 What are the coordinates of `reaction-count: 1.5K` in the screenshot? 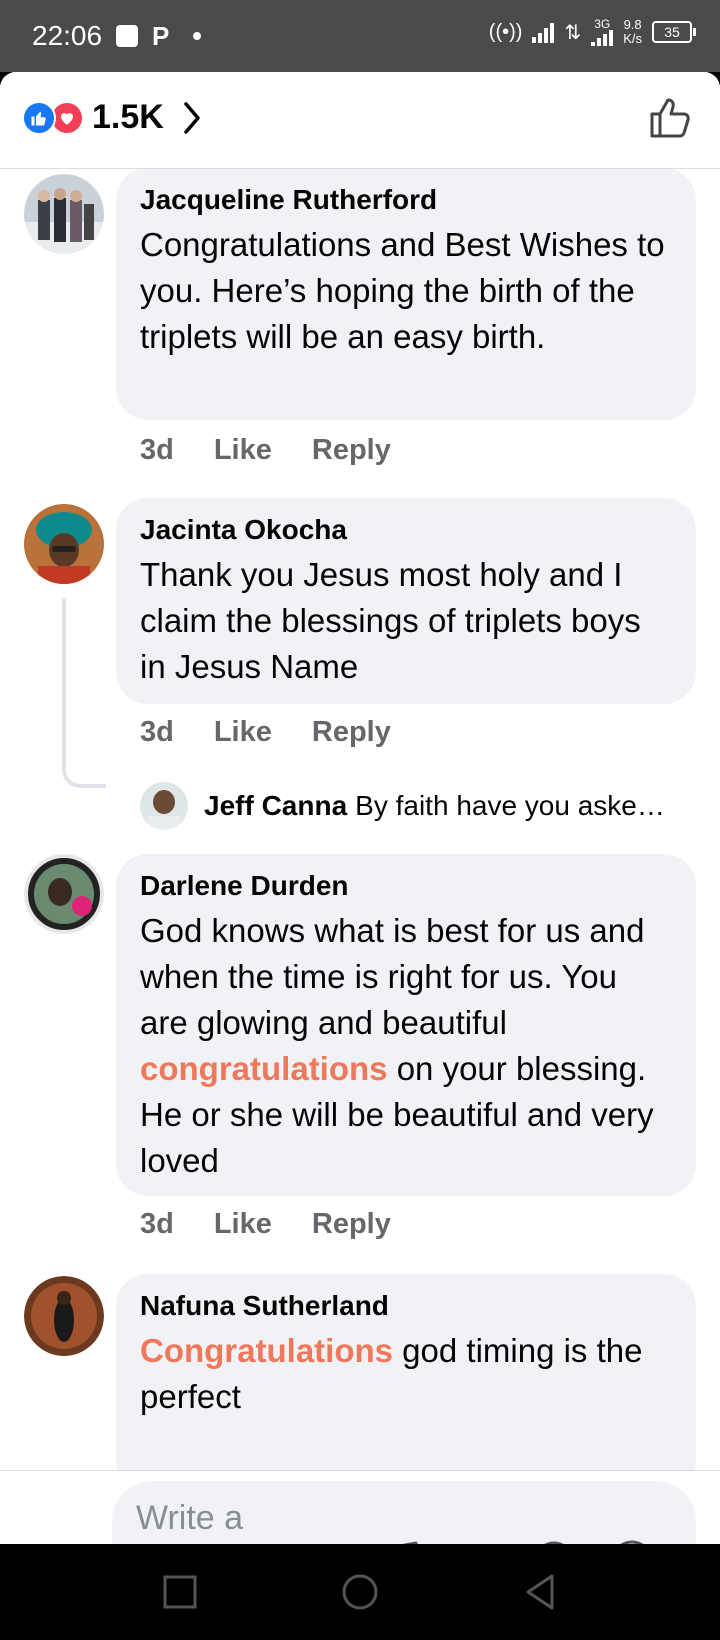 It's located at (128, 117).